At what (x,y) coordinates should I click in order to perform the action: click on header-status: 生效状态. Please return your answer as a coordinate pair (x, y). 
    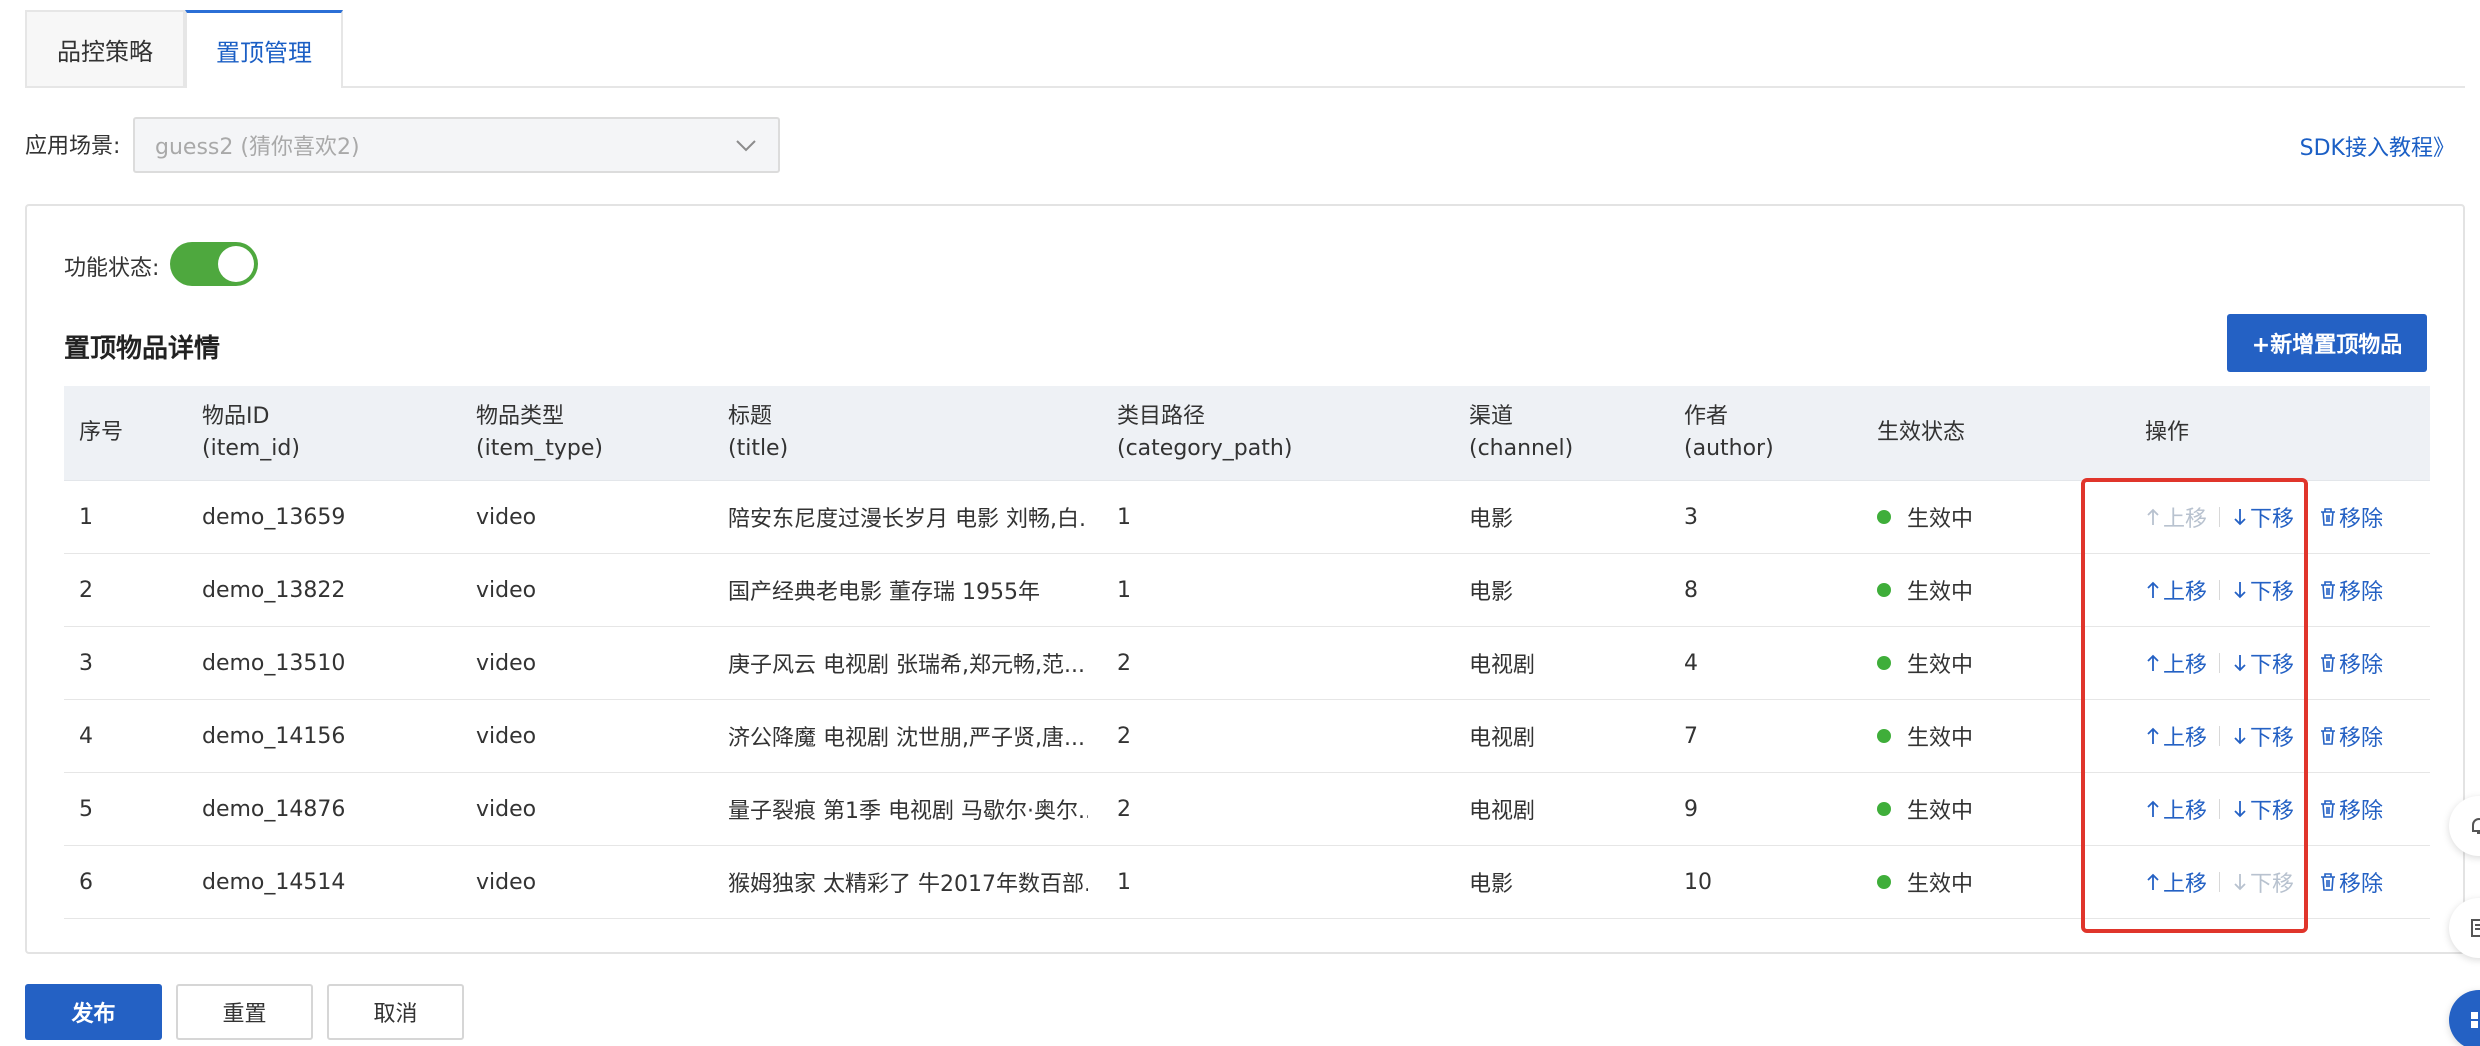
    Looking at the image, I should click on (1921, 432).